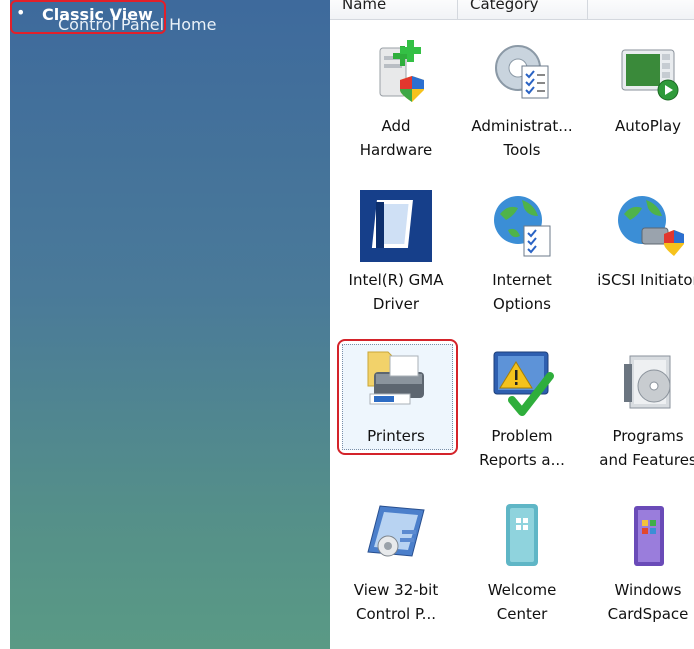 This screenshot has width=694, height=649. I want to click on column-header-name: Name, so click(394, 10).